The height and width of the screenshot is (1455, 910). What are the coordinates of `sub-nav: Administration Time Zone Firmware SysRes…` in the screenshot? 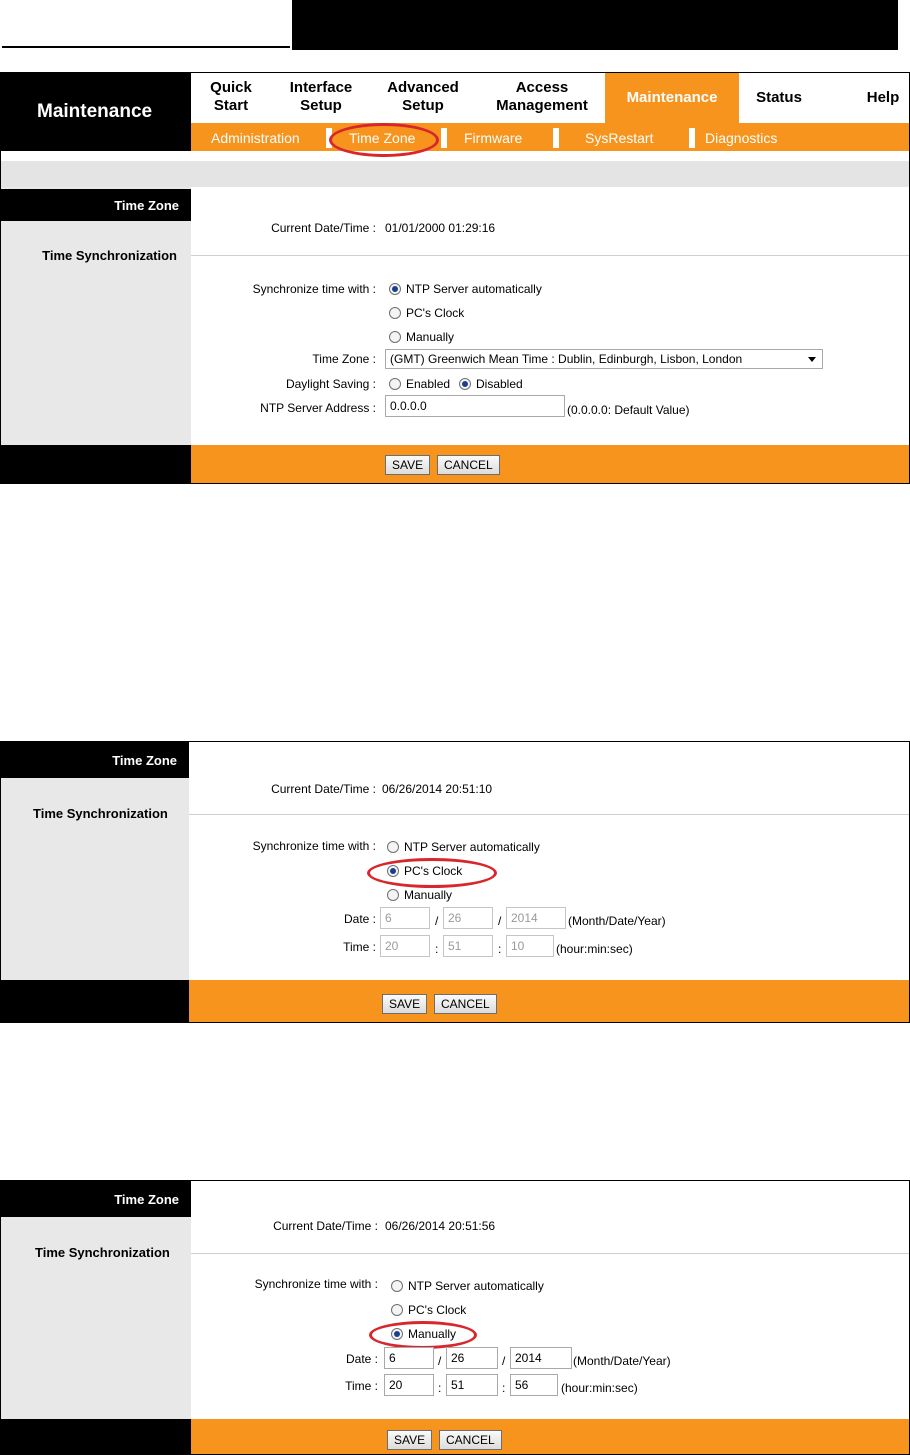 It's located at (550, 137).